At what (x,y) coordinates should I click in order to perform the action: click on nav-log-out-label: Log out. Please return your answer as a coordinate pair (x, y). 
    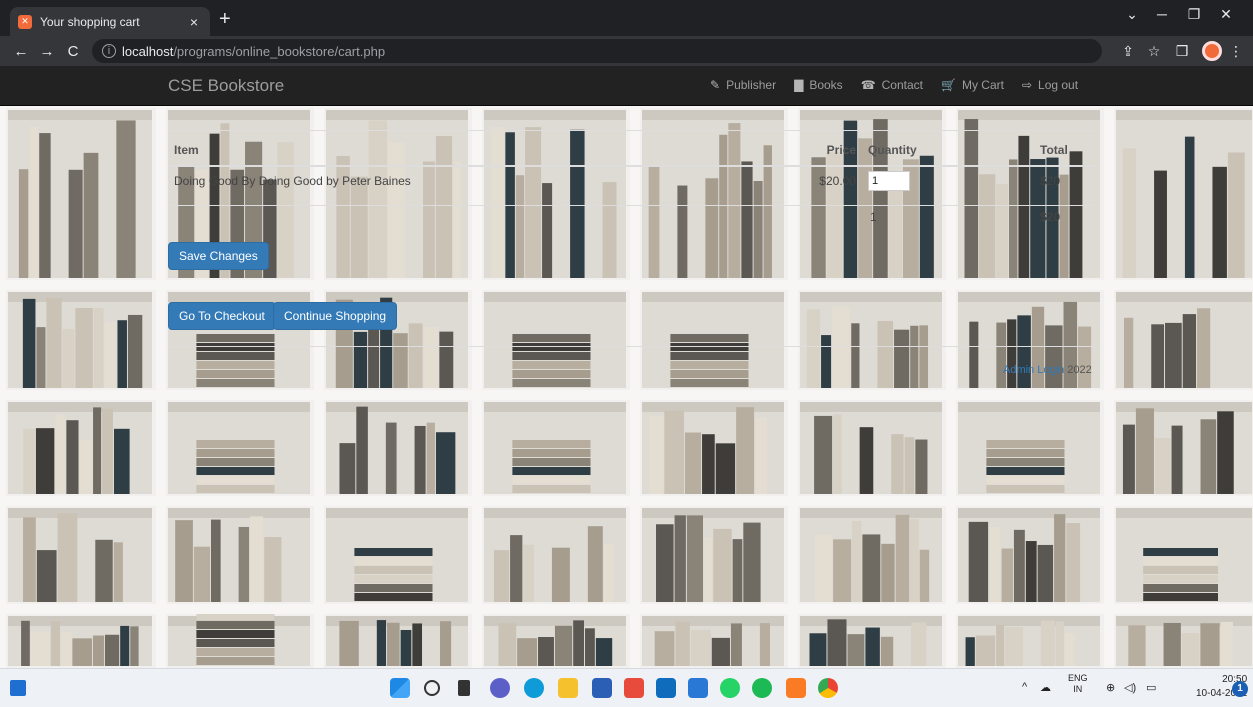
    Looking at the image, I should click on (1058, 85).